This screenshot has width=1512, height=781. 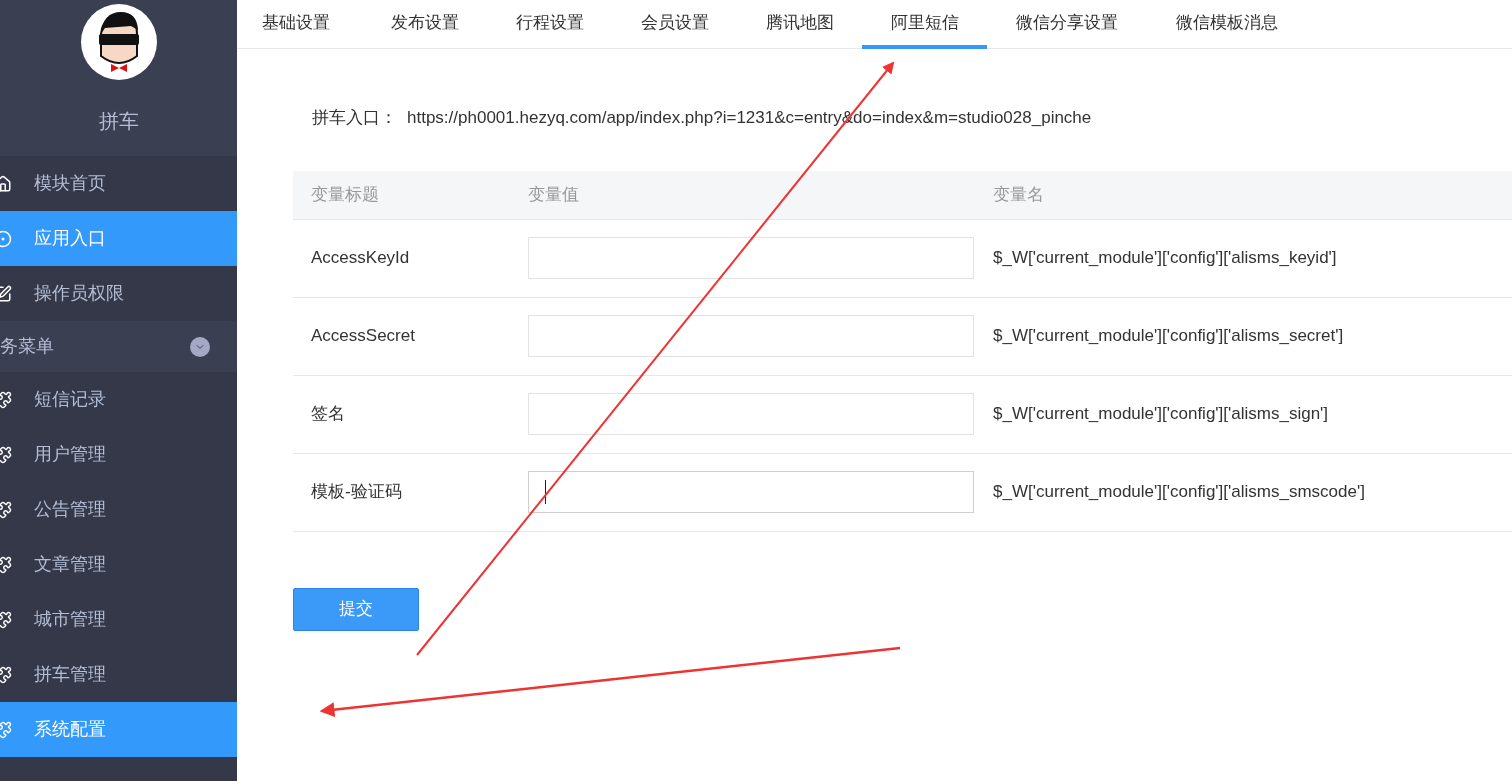 What do you see at coordinates (1165, 258) in the screenshot?
I see `variable-name: $_W['current_module']['config']['alisms_keyid']` at bounding box center [1165, 258].